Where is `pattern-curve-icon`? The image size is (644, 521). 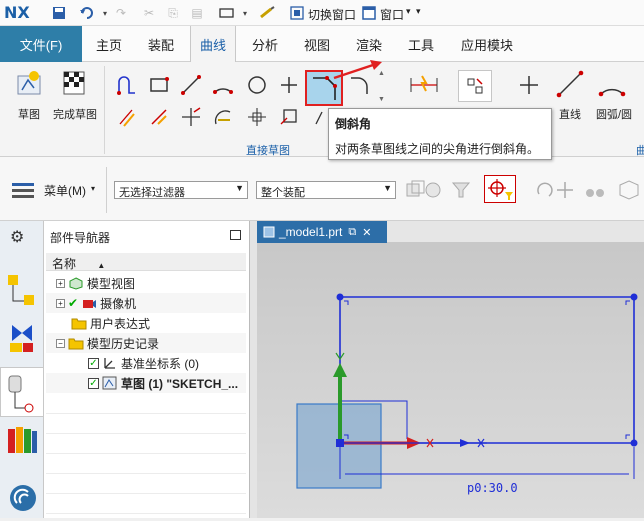
pattern-curve-icon is located at coordinates (159, 117).